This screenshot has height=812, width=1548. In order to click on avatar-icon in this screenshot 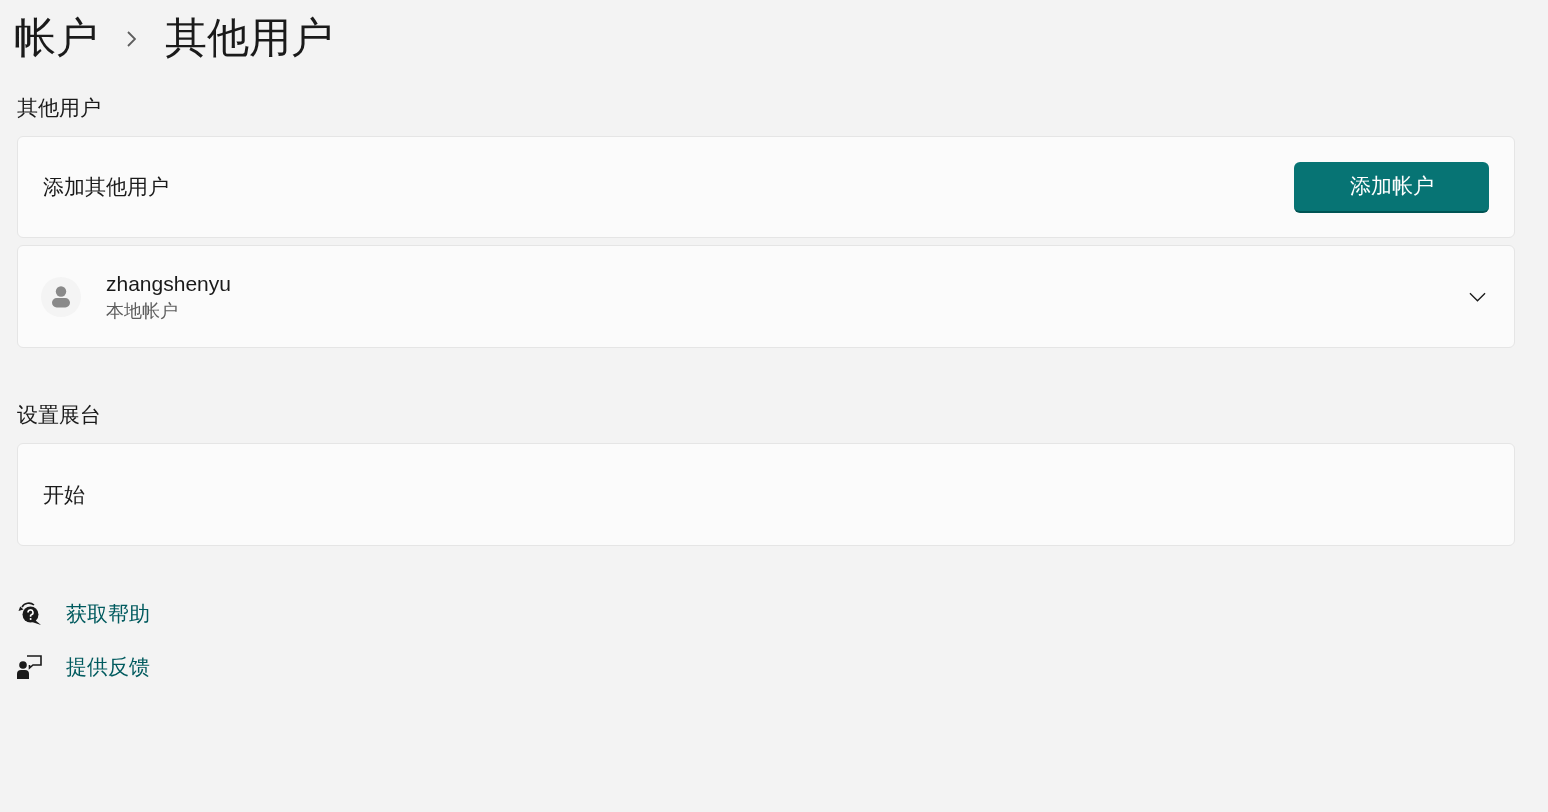, I will do `click(61, 296)`.